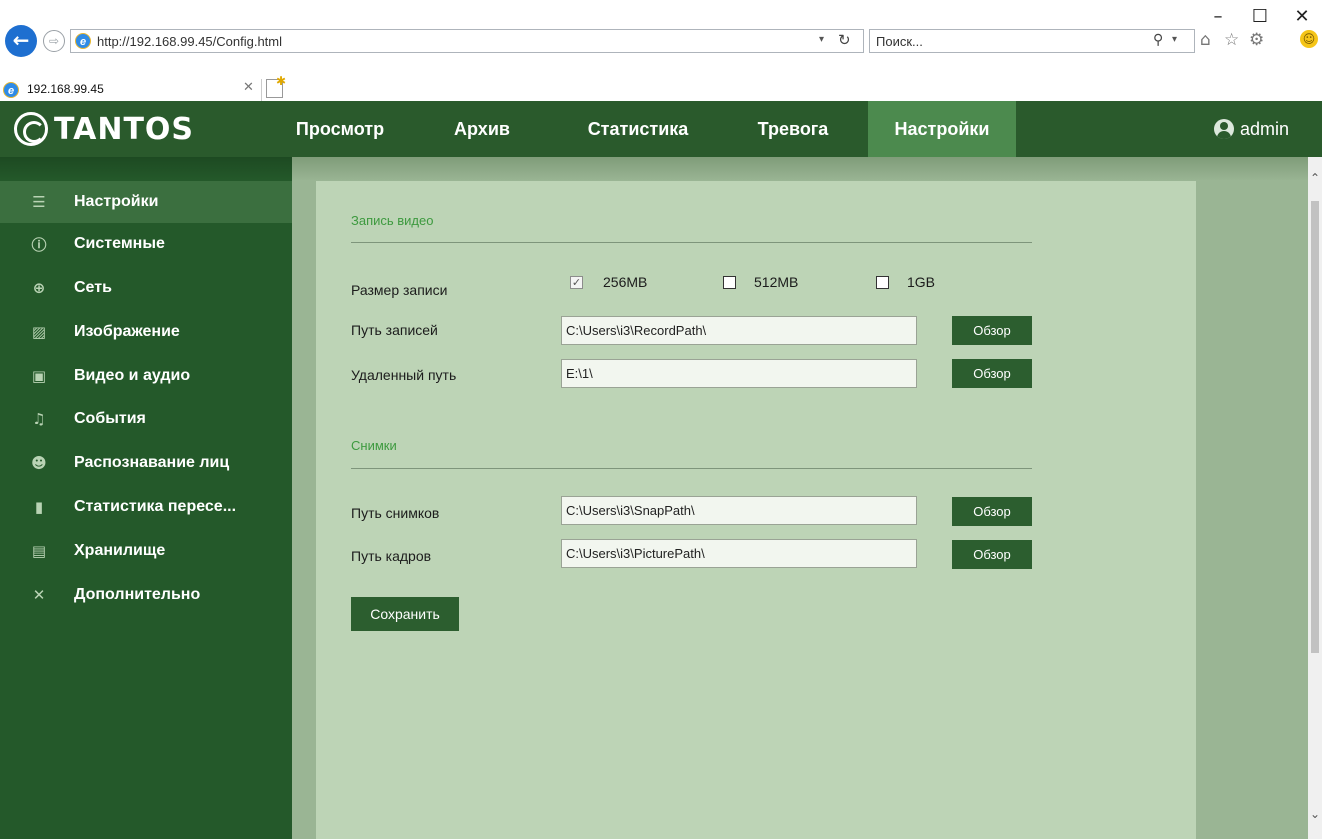  I want to click on smiley-icon: ☺, so click(1309, 39).